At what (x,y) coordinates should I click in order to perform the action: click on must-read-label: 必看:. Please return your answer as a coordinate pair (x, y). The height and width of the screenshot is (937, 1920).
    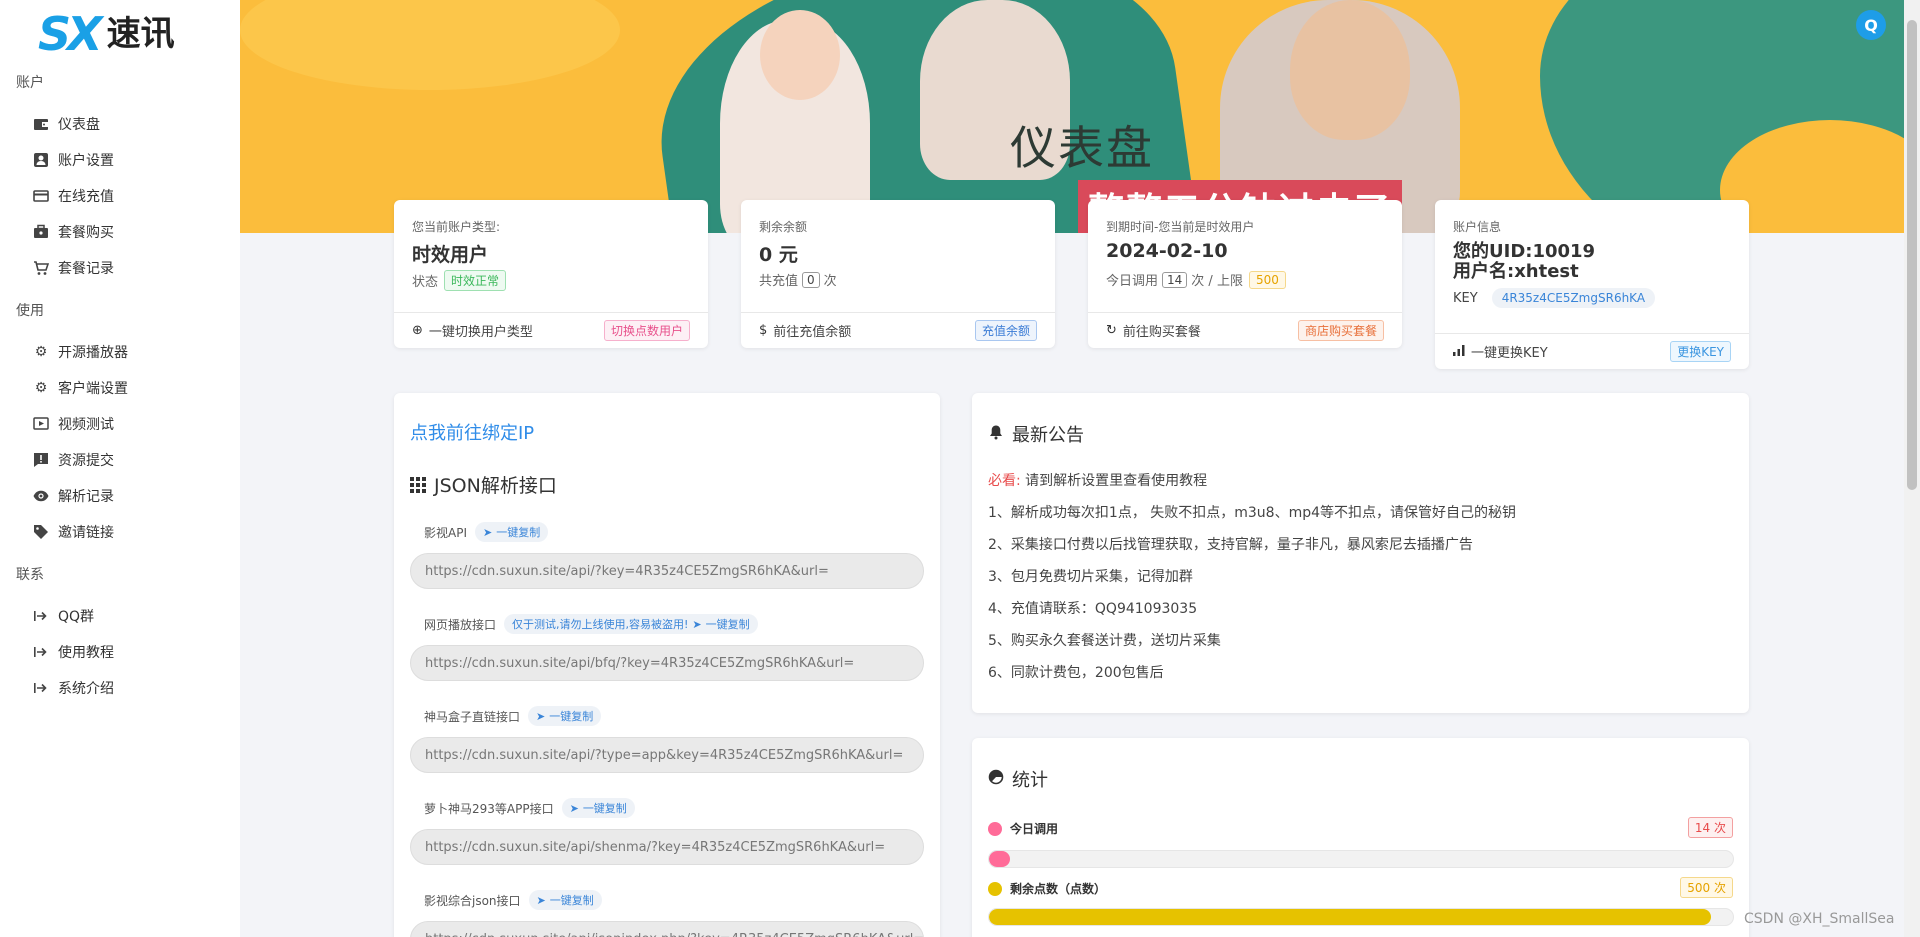
    Looking at the image, I should click on (1004, 481).